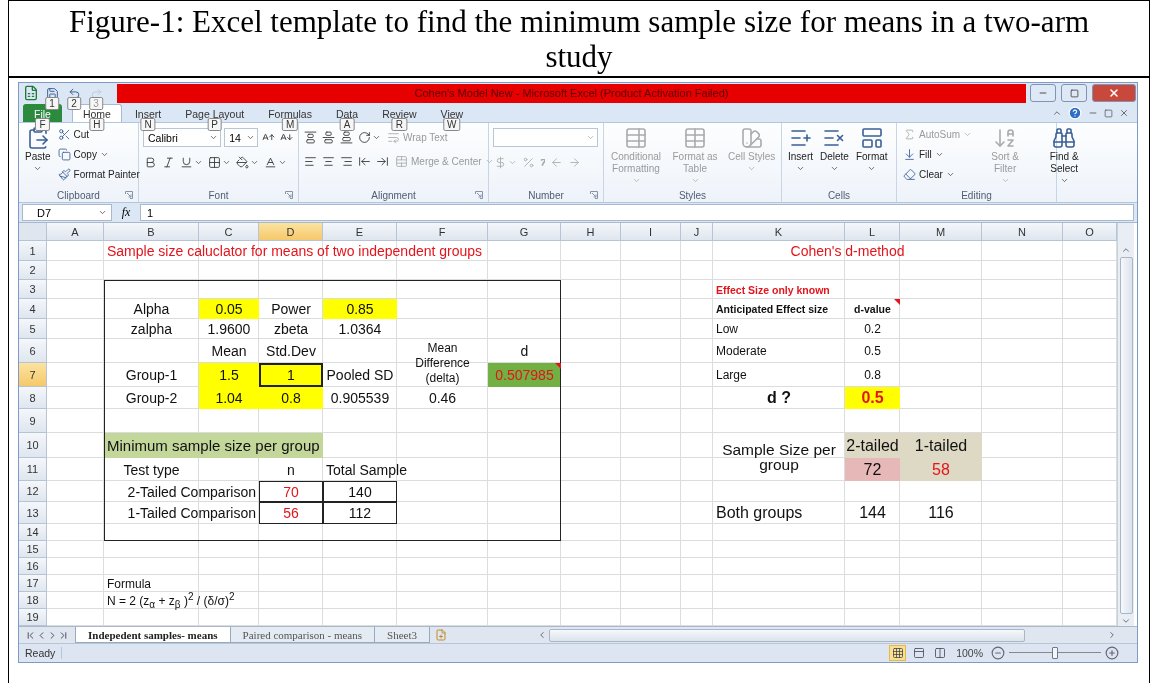 This screenshot has height=683, width=1157. Describe the element at coordinates (697, 232) in the screenshot. I see `column-header: J` at that location.